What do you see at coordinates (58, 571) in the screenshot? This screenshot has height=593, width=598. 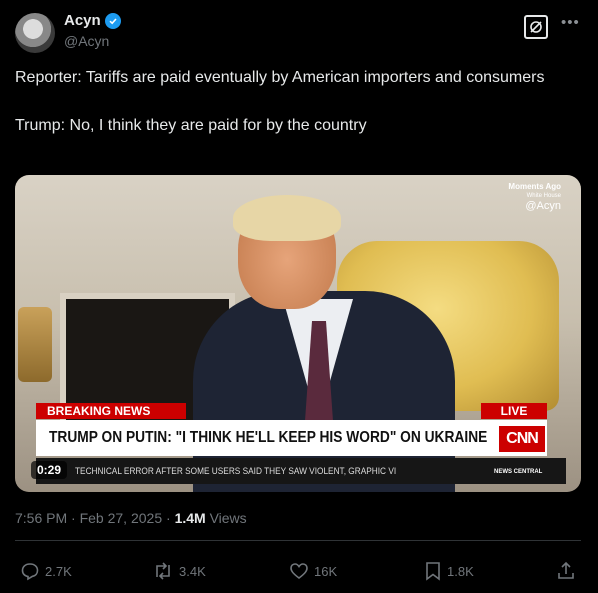 I see `reply-count: 2.7K` at bounding box center [58, 571].